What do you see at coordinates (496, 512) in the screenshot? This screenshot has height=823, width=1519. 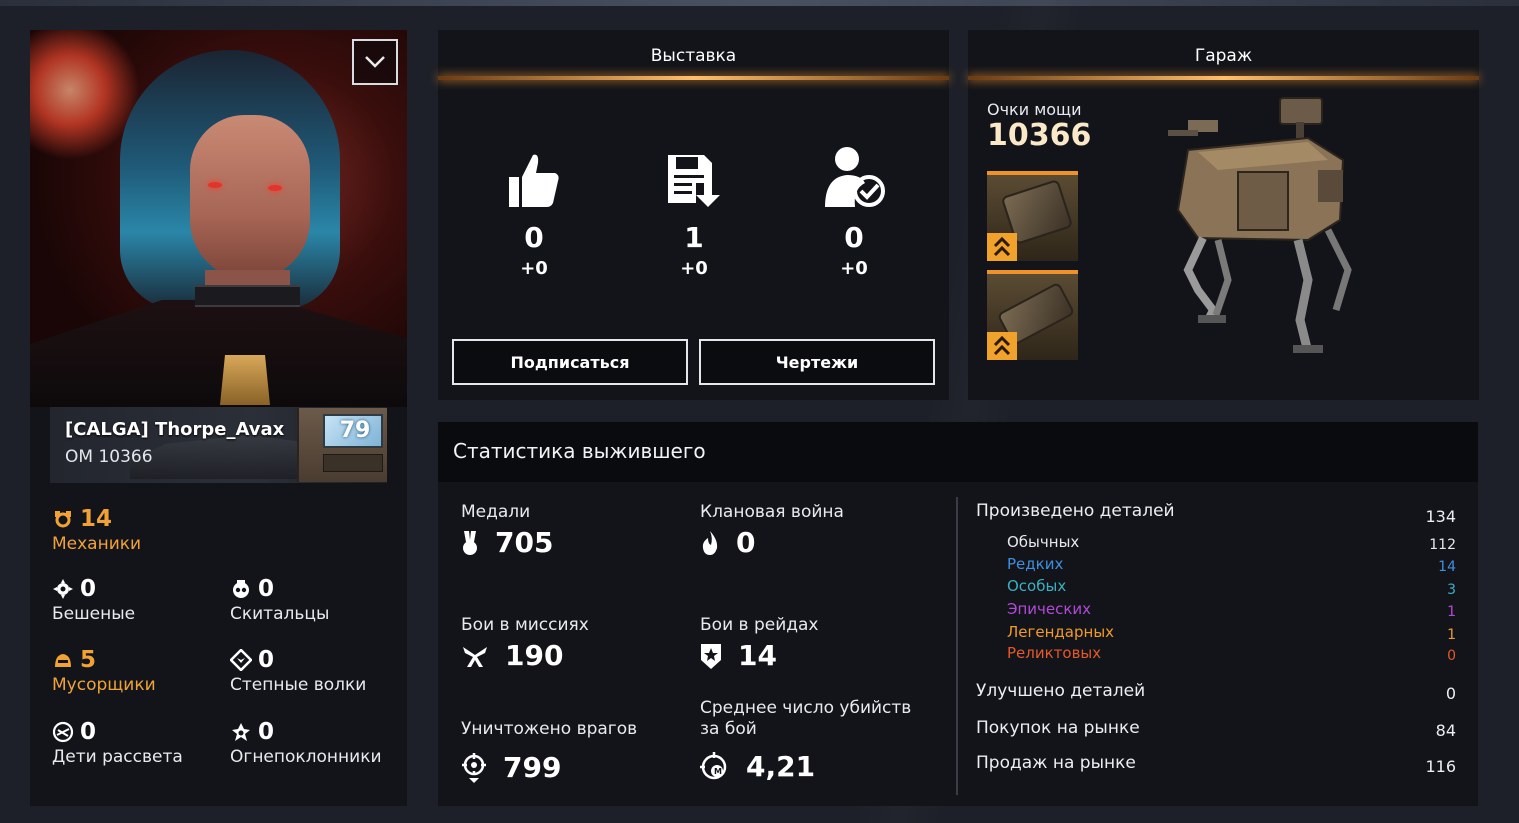 I see `stat-label: Медали` at bounding box center [496, 512].